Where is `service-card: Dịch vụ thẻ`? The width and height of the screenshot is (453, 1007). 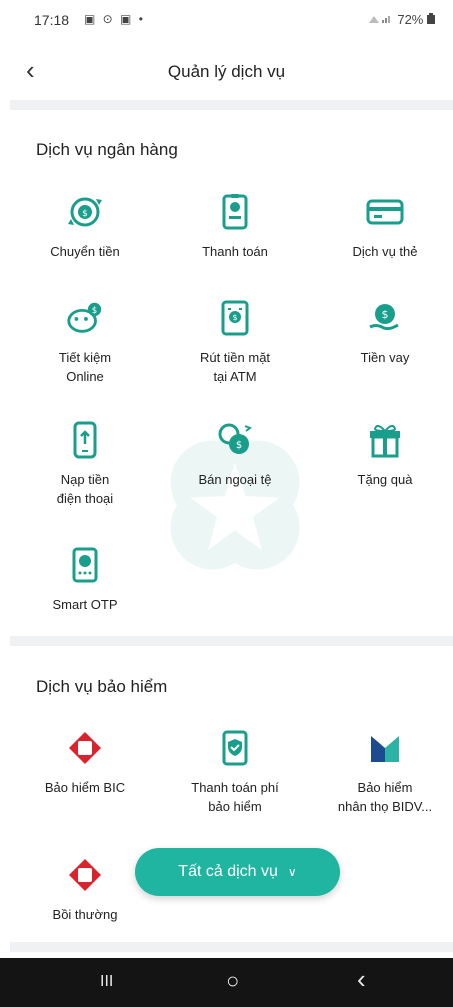
service-card: Dịch vụ thẻ is located at coordinates (381, 226).